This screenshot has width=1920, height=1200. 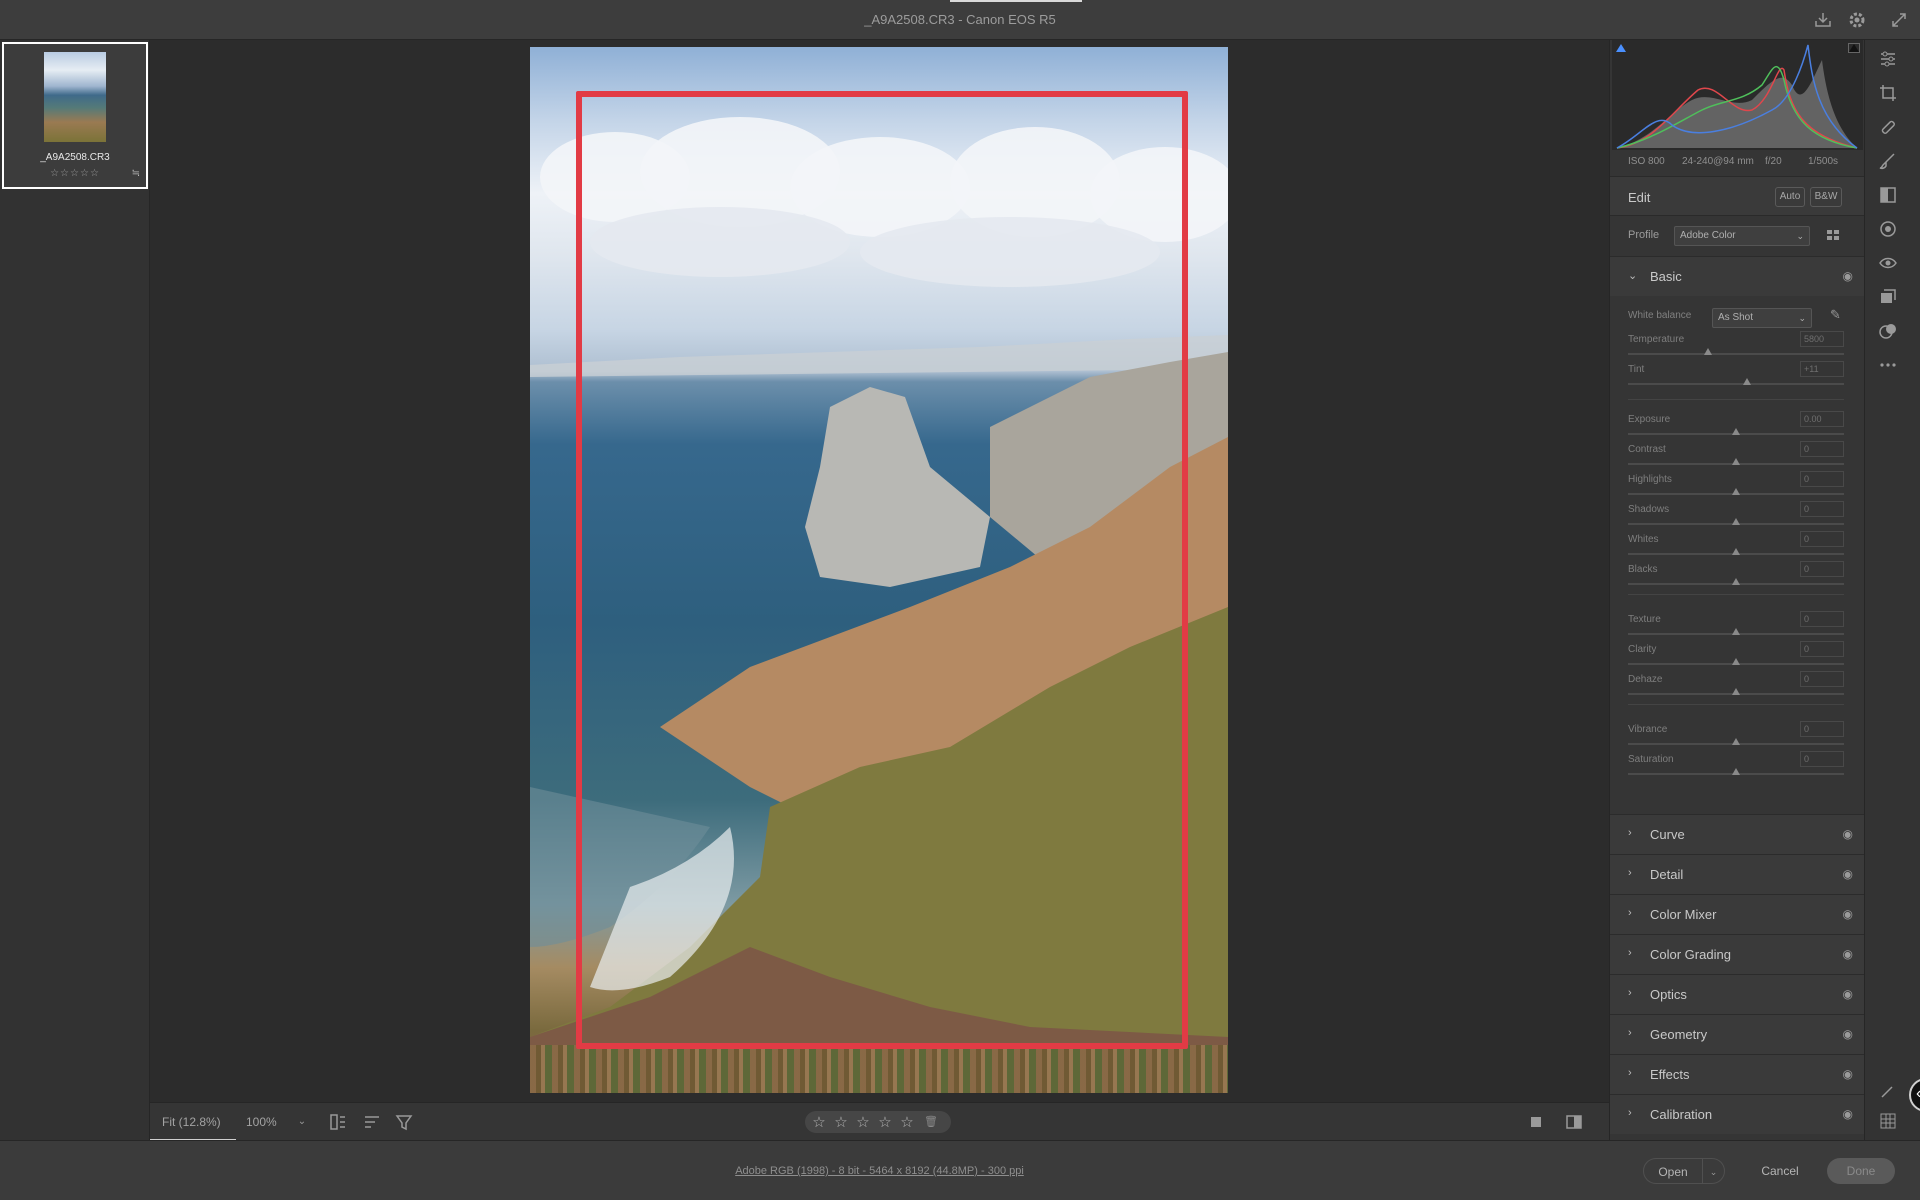 What do you see at coordinates (1737, 914) in the screenshot?
I see `section-color-mixer: › Color Mixer ◉` at bounding box center [1737, 914].